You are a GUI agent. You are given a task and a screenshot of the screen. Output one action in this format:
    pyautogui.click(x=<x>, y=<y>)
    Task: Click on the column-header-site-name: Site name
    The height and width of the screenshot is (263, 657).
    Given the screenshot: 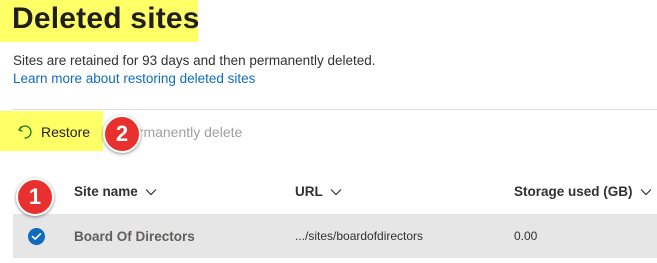 What is the action you would take?
    pyautogui.click(x=115, y=191)
    